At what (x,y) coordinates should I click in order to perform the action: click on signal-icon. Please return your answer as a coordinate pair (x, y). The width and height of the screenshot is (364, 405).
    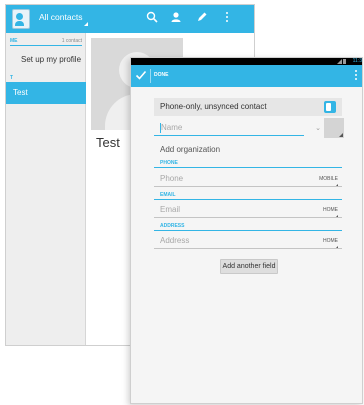
    Looking at the image, I should click on (339, 61).